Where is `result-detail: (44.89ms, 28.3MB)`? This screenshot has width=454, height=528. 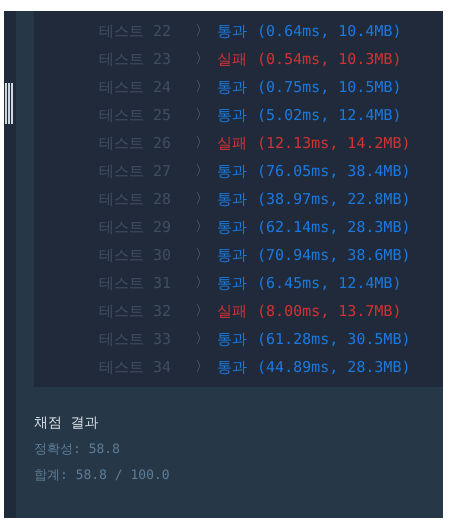 result-detail: (44.89ms, 28.3MB) is located at coordinates (334, 367).